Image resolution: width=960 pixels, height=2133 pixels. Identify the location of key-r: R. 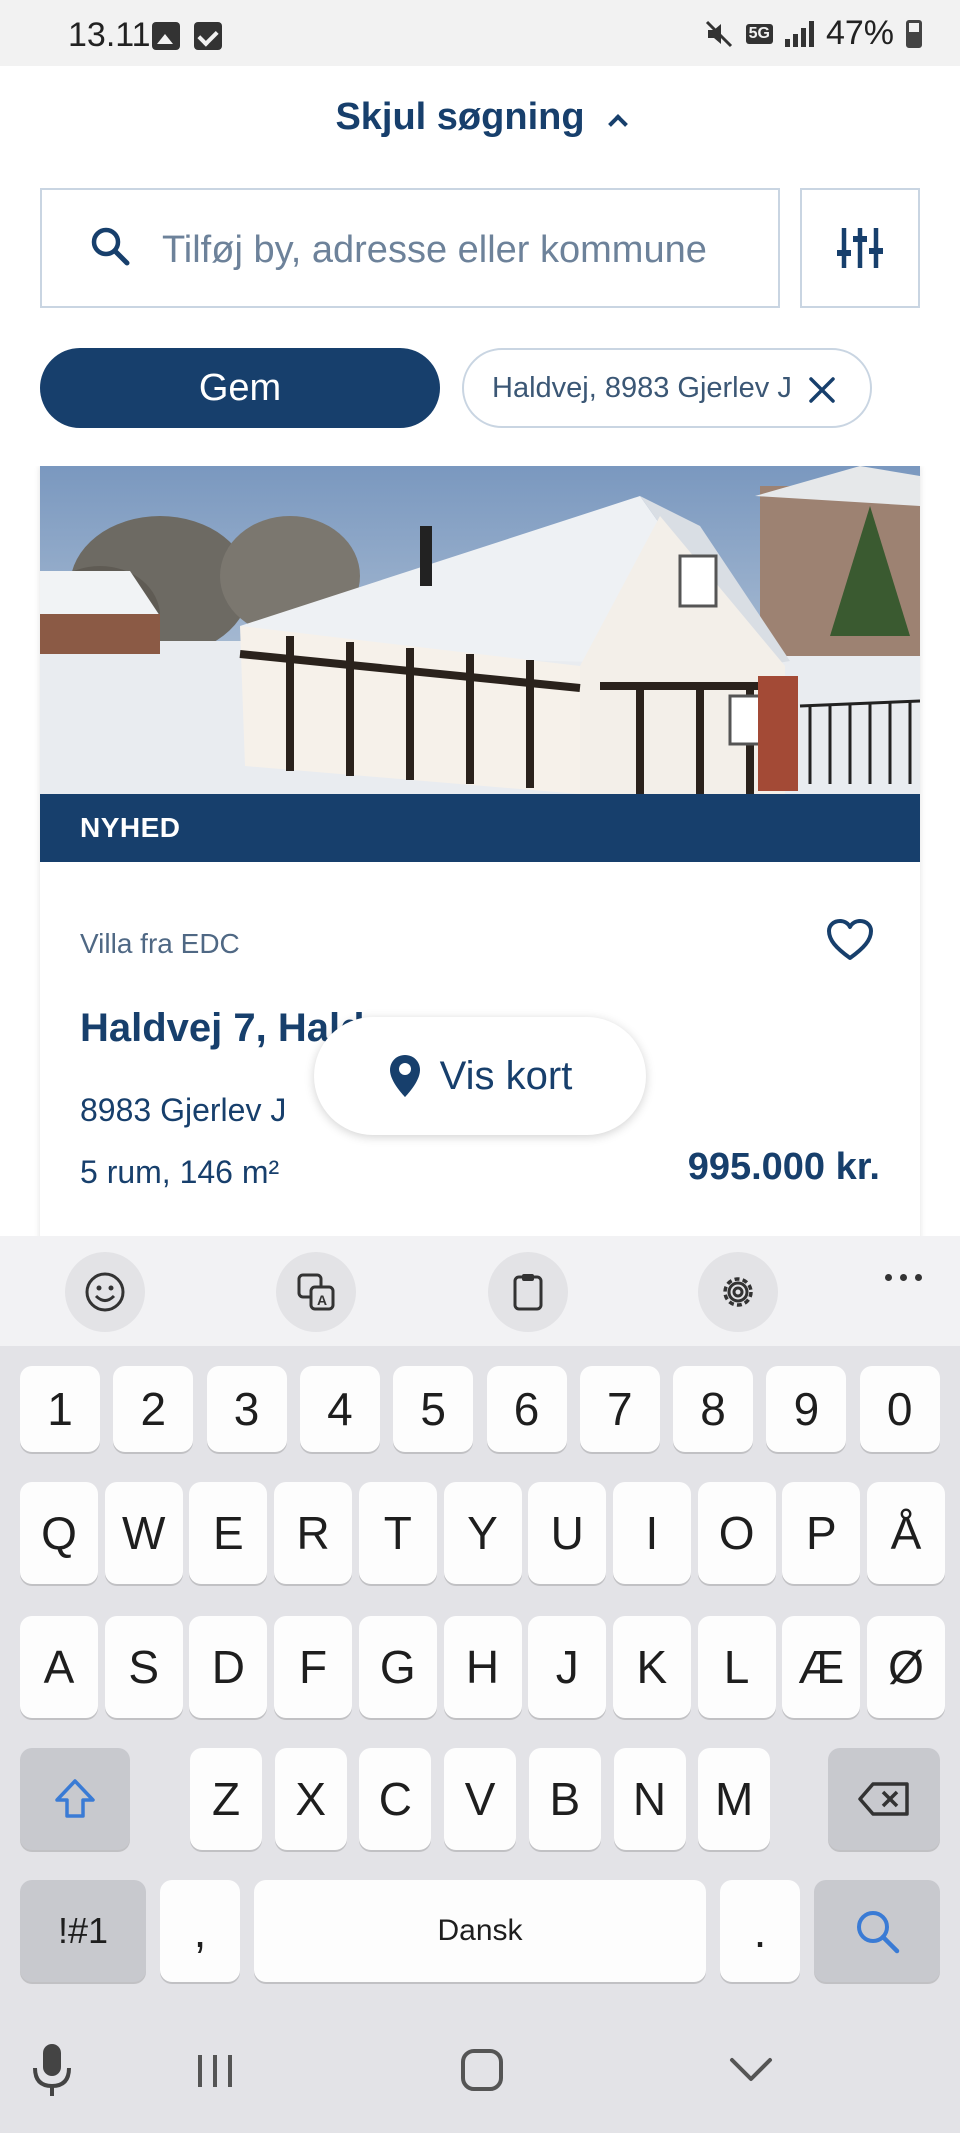
(313, 1533).